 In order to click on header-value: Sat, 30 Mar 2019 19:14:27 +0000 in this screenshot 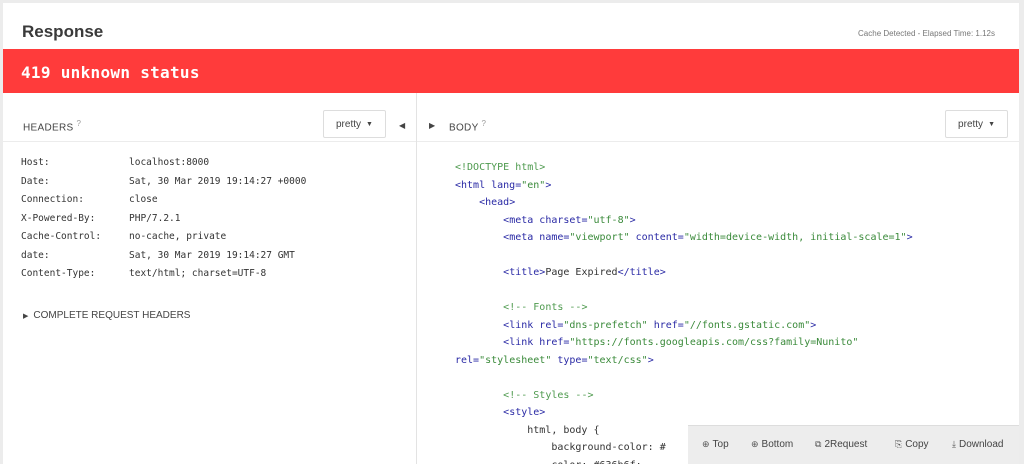, I will do `click(218, 181)`.